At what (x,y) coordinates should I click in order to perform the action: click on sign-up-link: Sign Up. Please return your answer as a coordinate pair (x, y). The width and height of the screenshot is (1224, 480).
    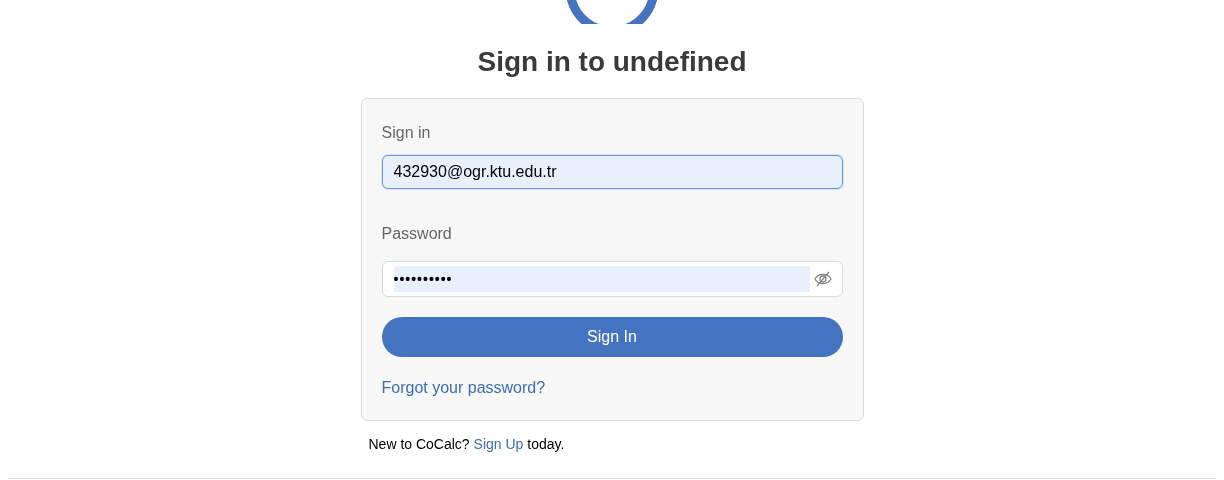
    Looking at the image, I should click on (498, 444).